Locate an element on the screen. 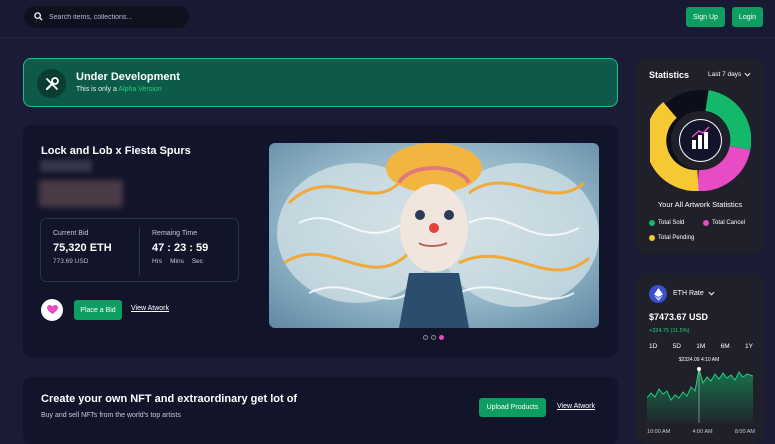 This screenshot has height=444, width=775. legend-total-pending: Total Pending is located at coordinates (671, 238).